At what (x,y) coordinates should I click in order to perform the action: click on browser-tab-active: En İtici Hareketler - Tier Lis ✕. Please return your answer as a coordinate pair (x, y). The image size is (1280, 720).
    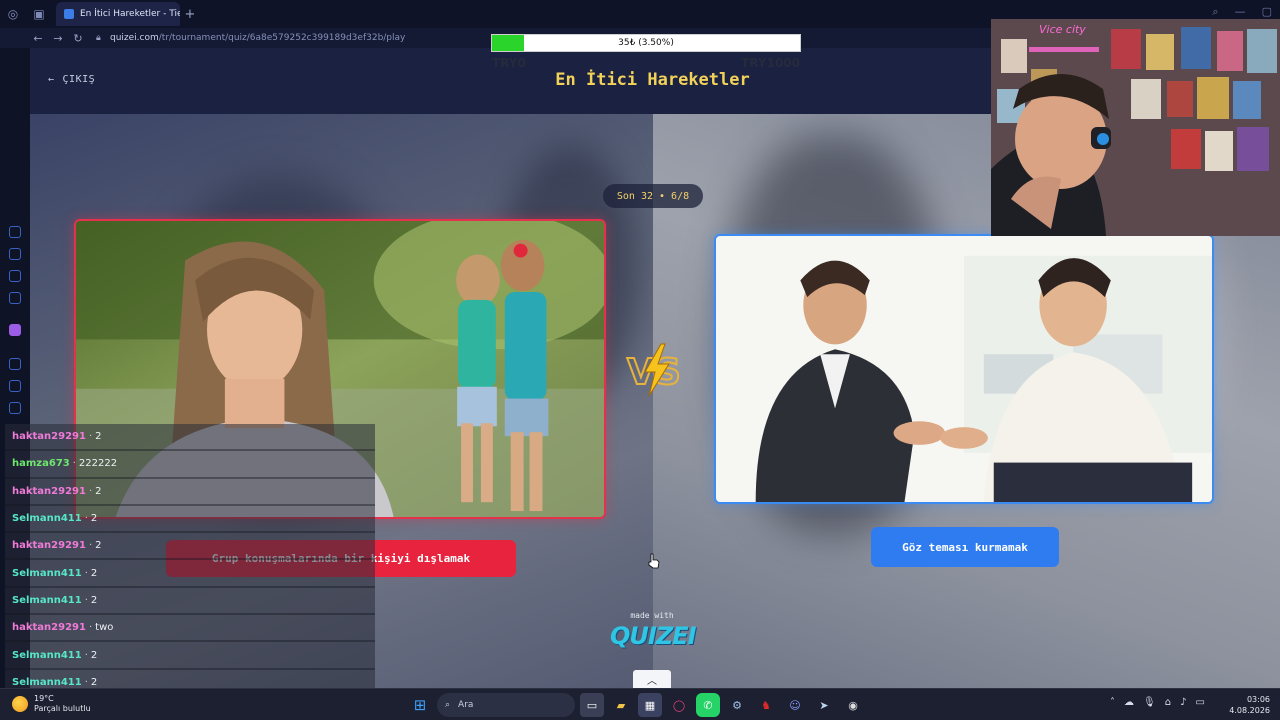
    Looking at the image, I should click on (118, 14).